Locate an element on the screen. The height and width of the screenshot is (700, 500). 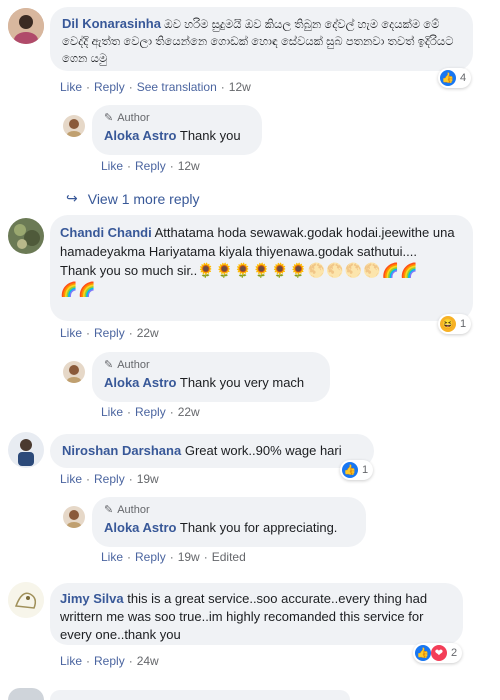
see-translation-link: See translation is located at coordinates (177, 87).